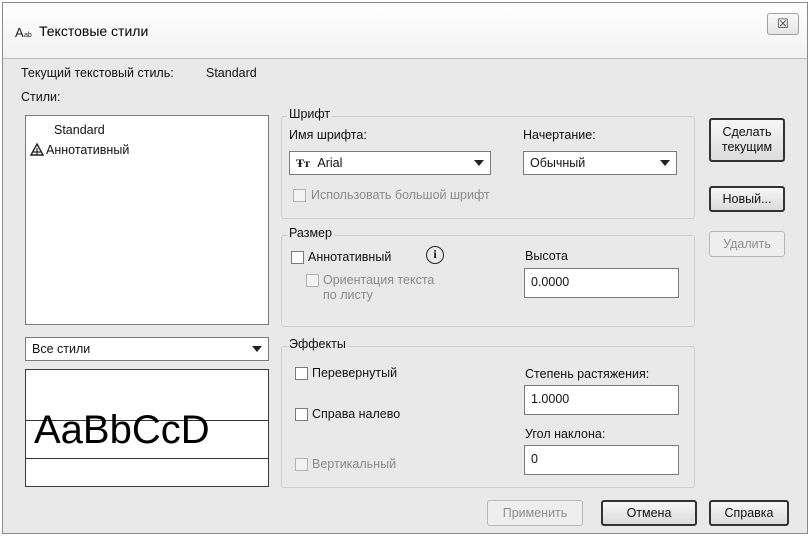  What do you see at coordinates (122, 430) in the screenshot?
I see `preview-sample-text: AaBbCcD` at bounding box center [122, 430].